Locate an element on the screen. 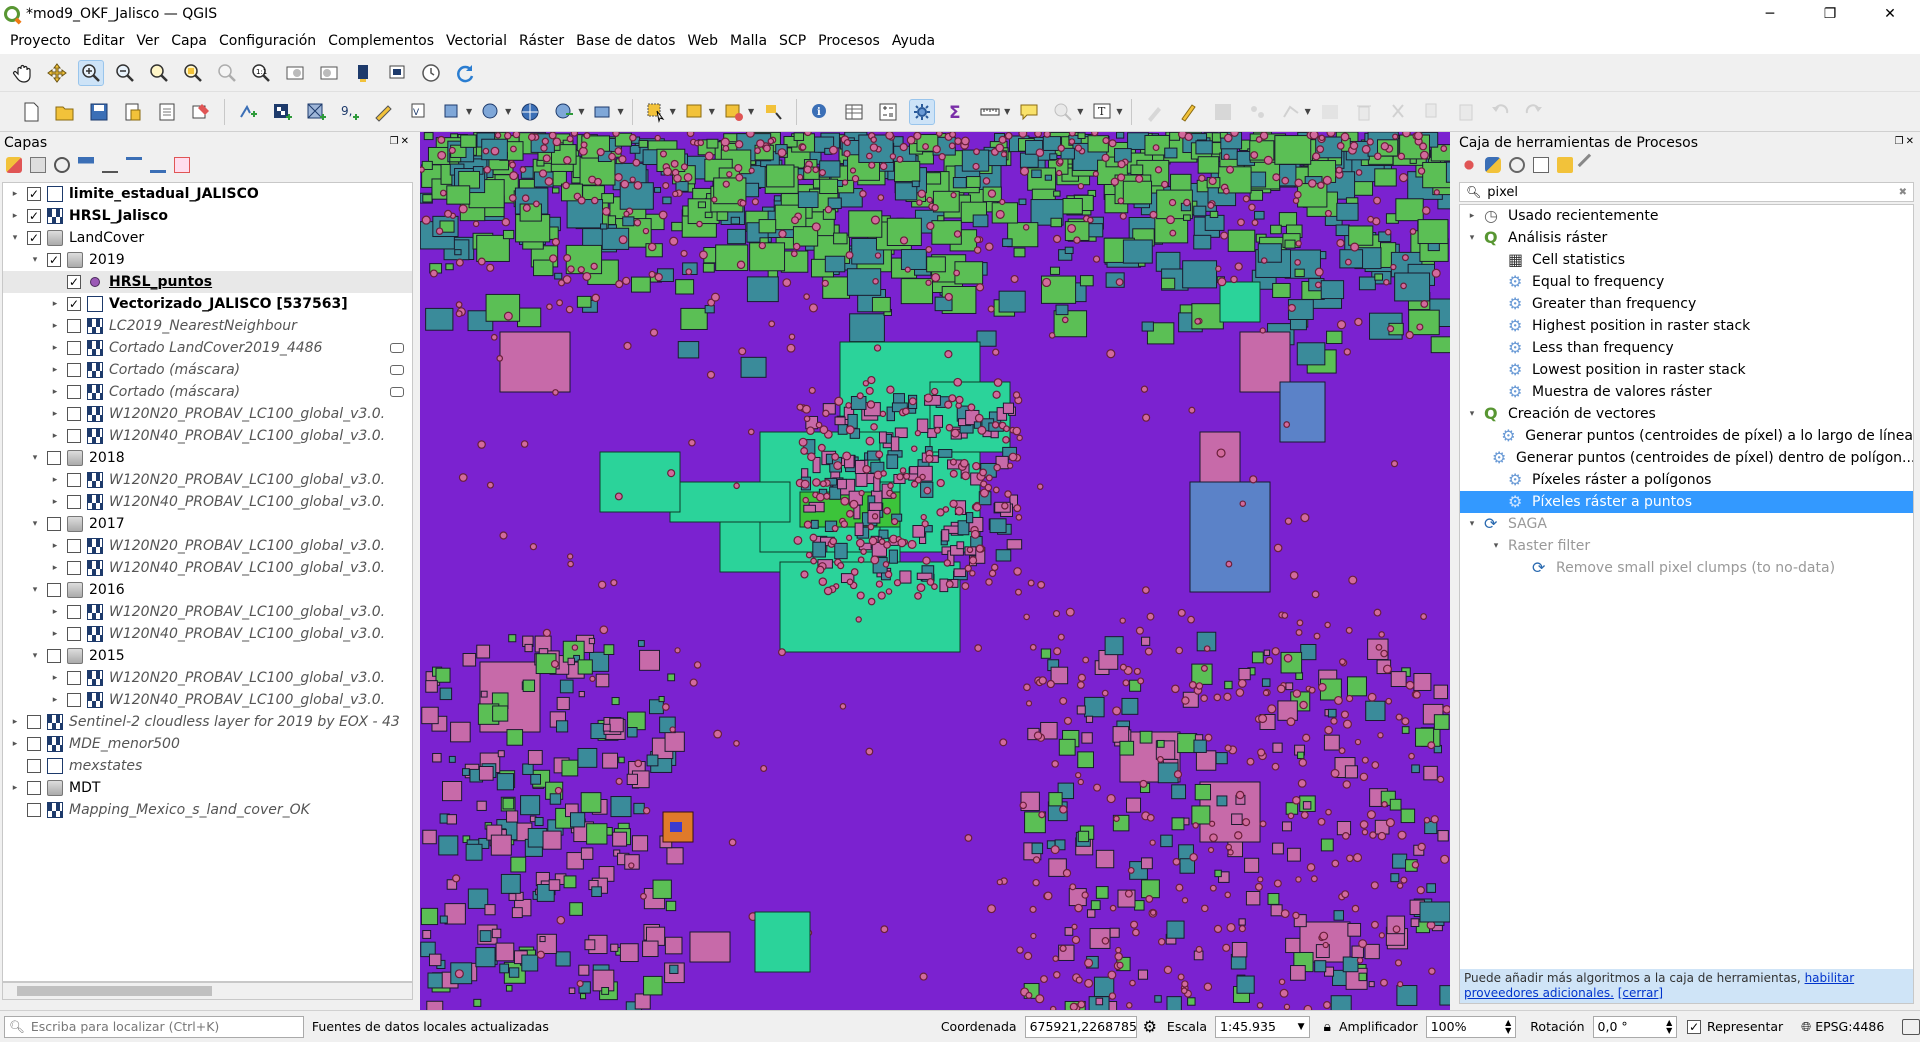 The height and width of the screenshot is (1042, 1920). notice-close-link: [cerrar] is located at coordinates (1640, 993).